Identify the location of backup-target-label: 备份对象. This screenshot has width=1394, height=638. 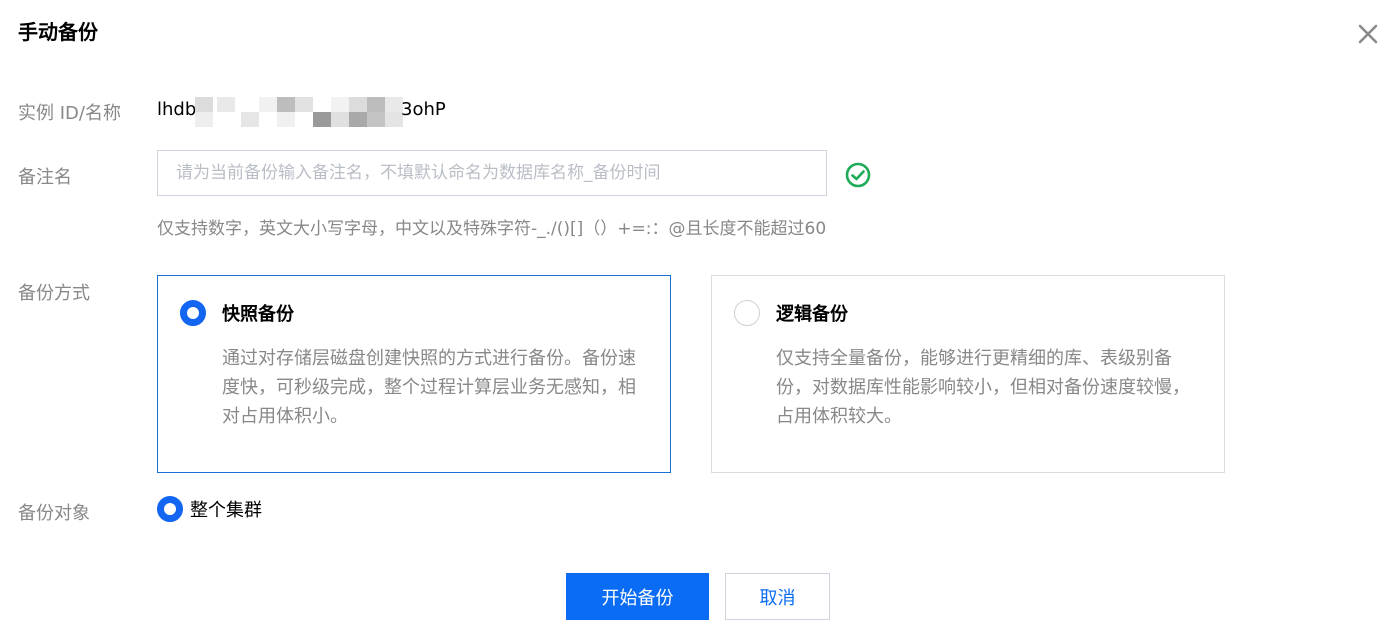
(54, 513).